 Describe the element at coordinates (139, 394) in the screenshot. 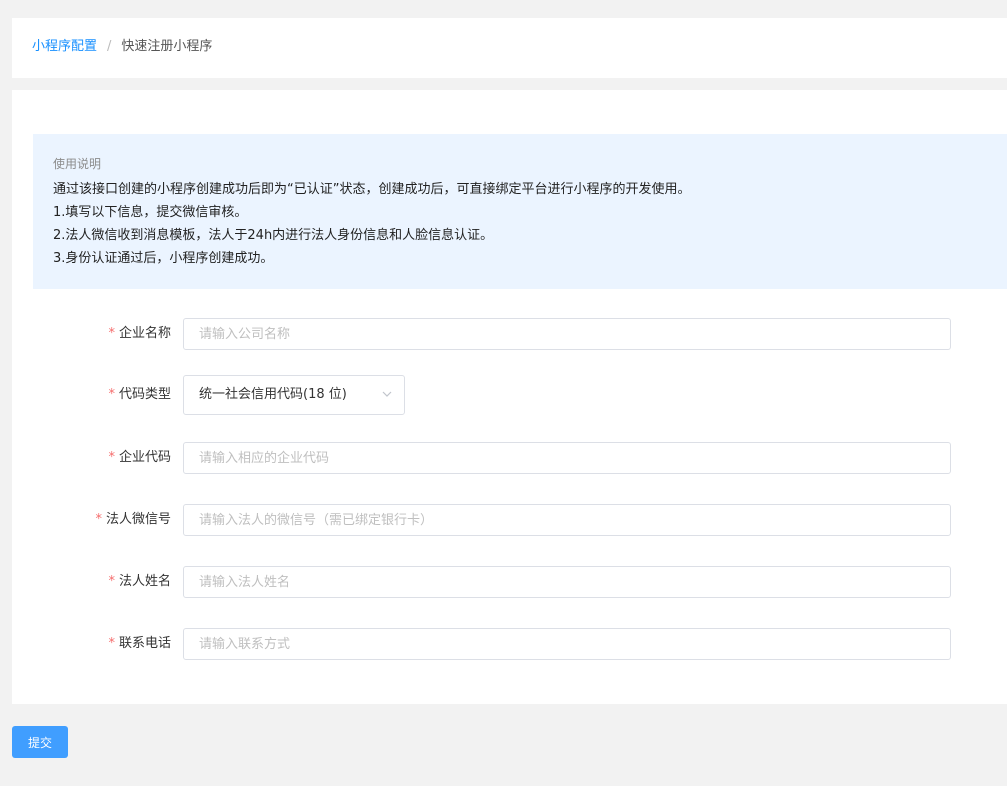

I see `code-type-label: * 代码类型` at that location.